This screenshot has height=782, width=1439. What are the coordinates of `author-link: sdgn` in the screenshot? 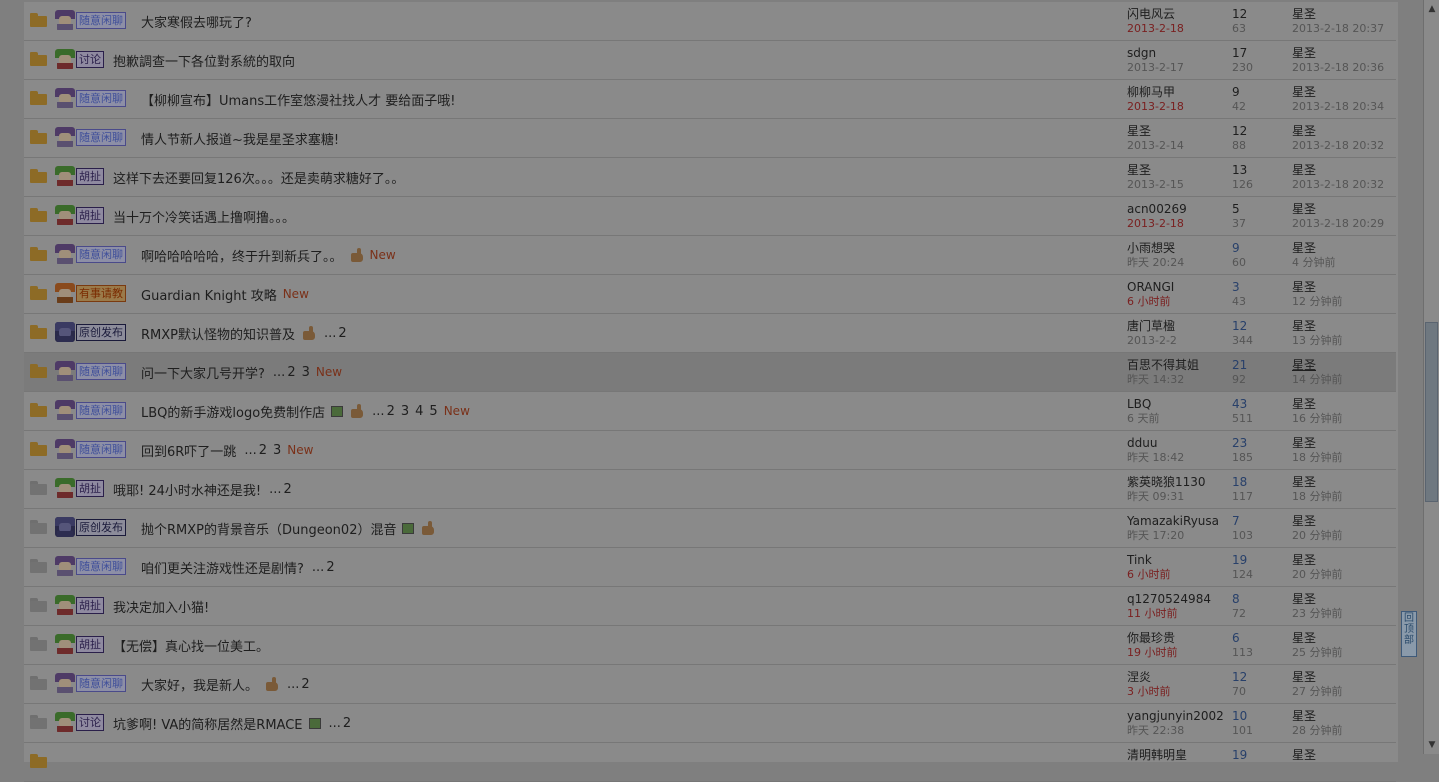 It's located at (1141, 53).